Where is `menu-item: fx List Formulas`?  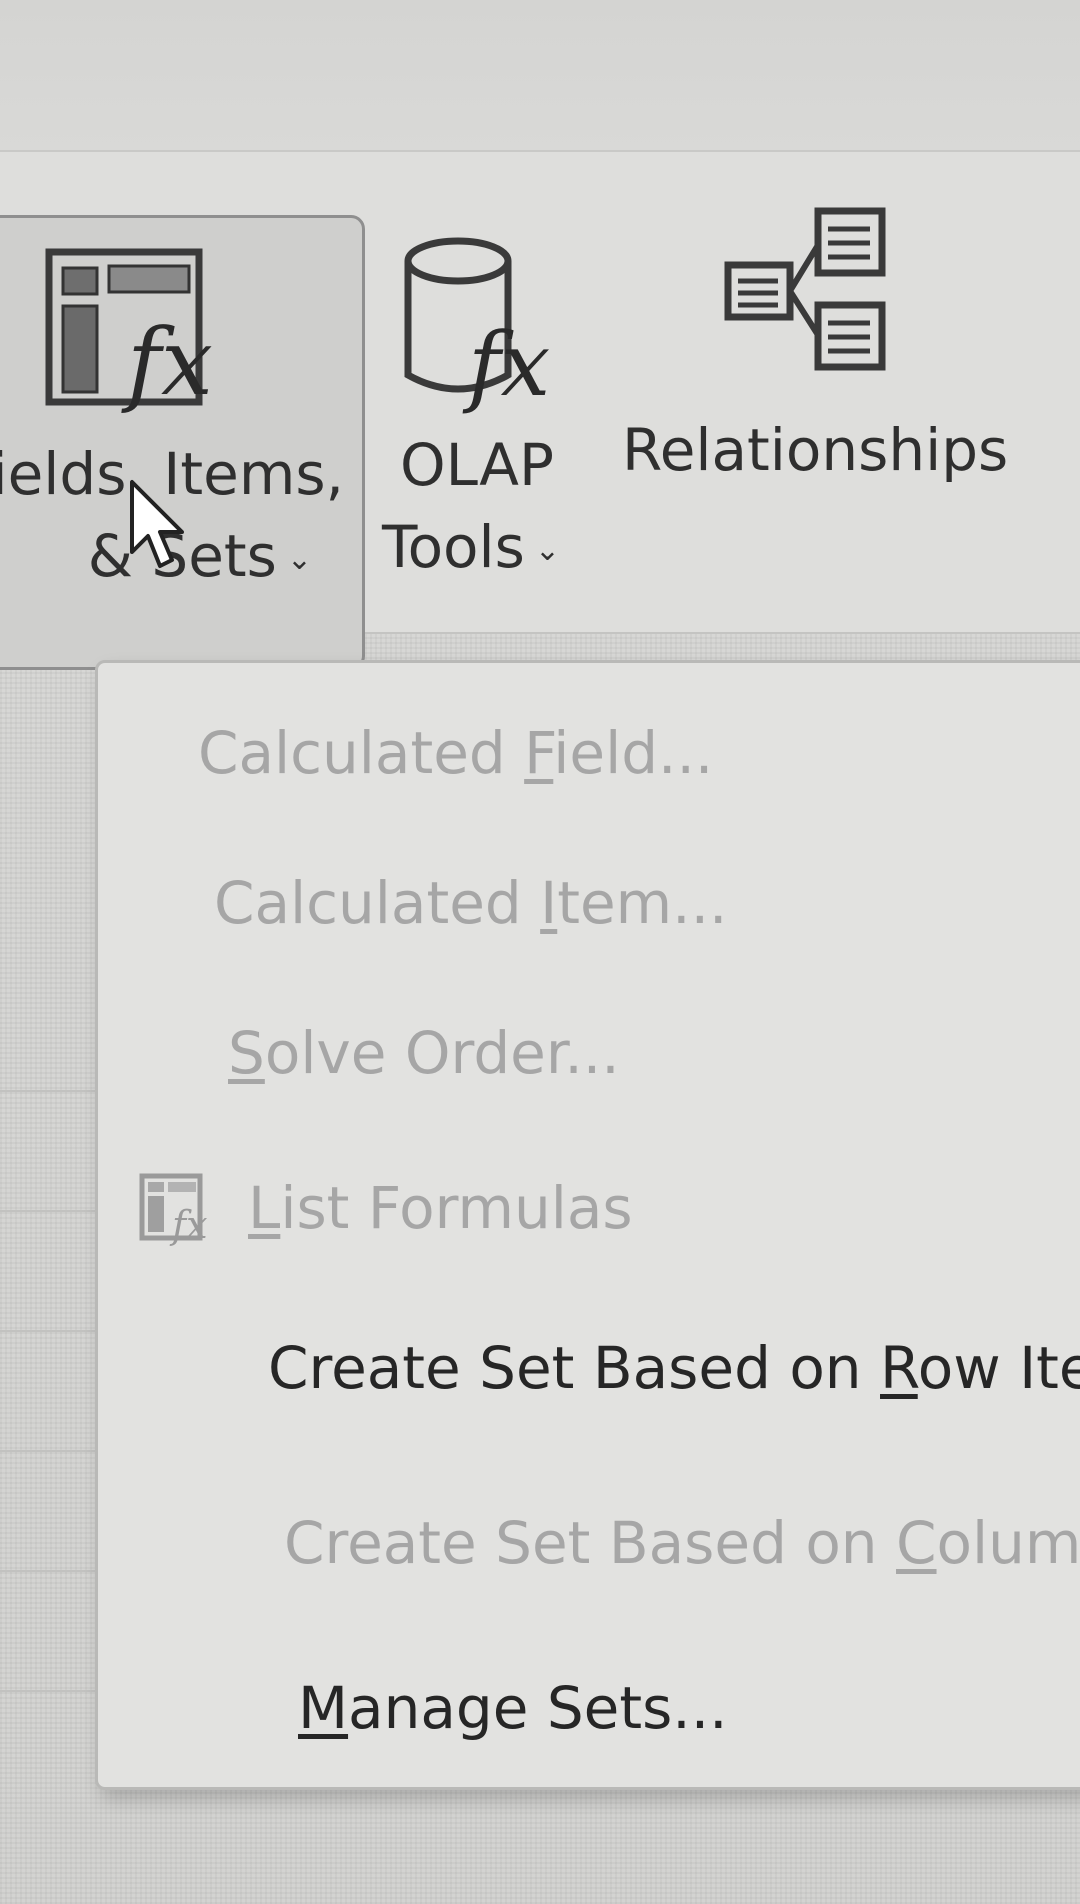
menu-item: fx List Formulas is located at coordinates (589, 1208).